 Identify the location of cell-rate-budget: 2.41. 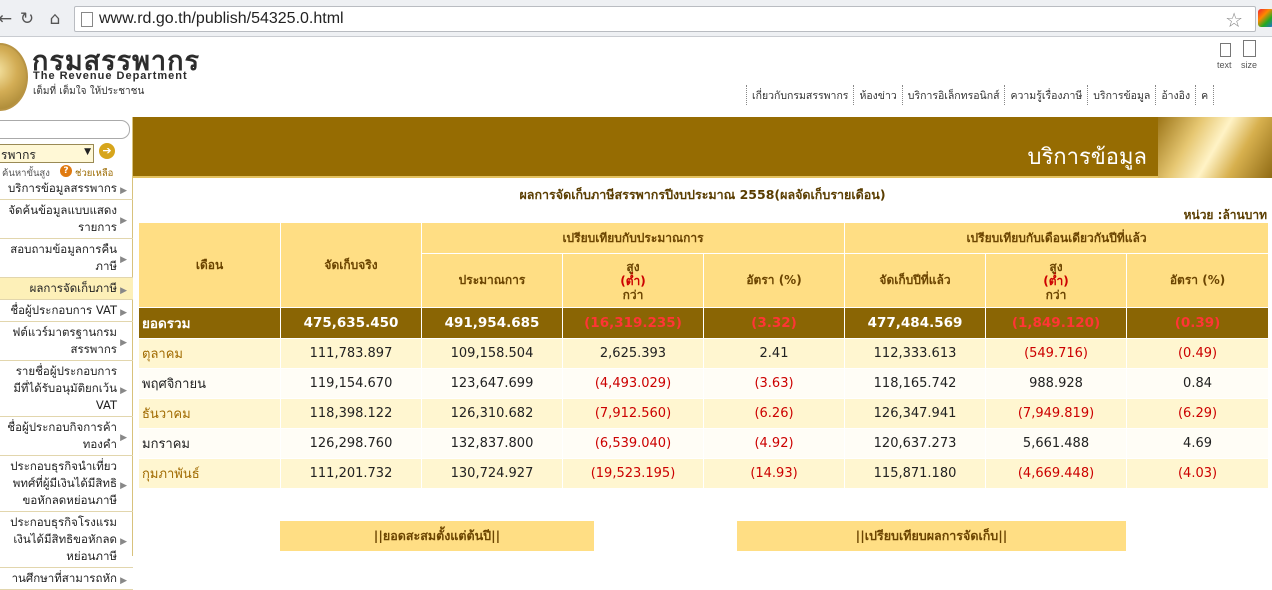
(774, 353).